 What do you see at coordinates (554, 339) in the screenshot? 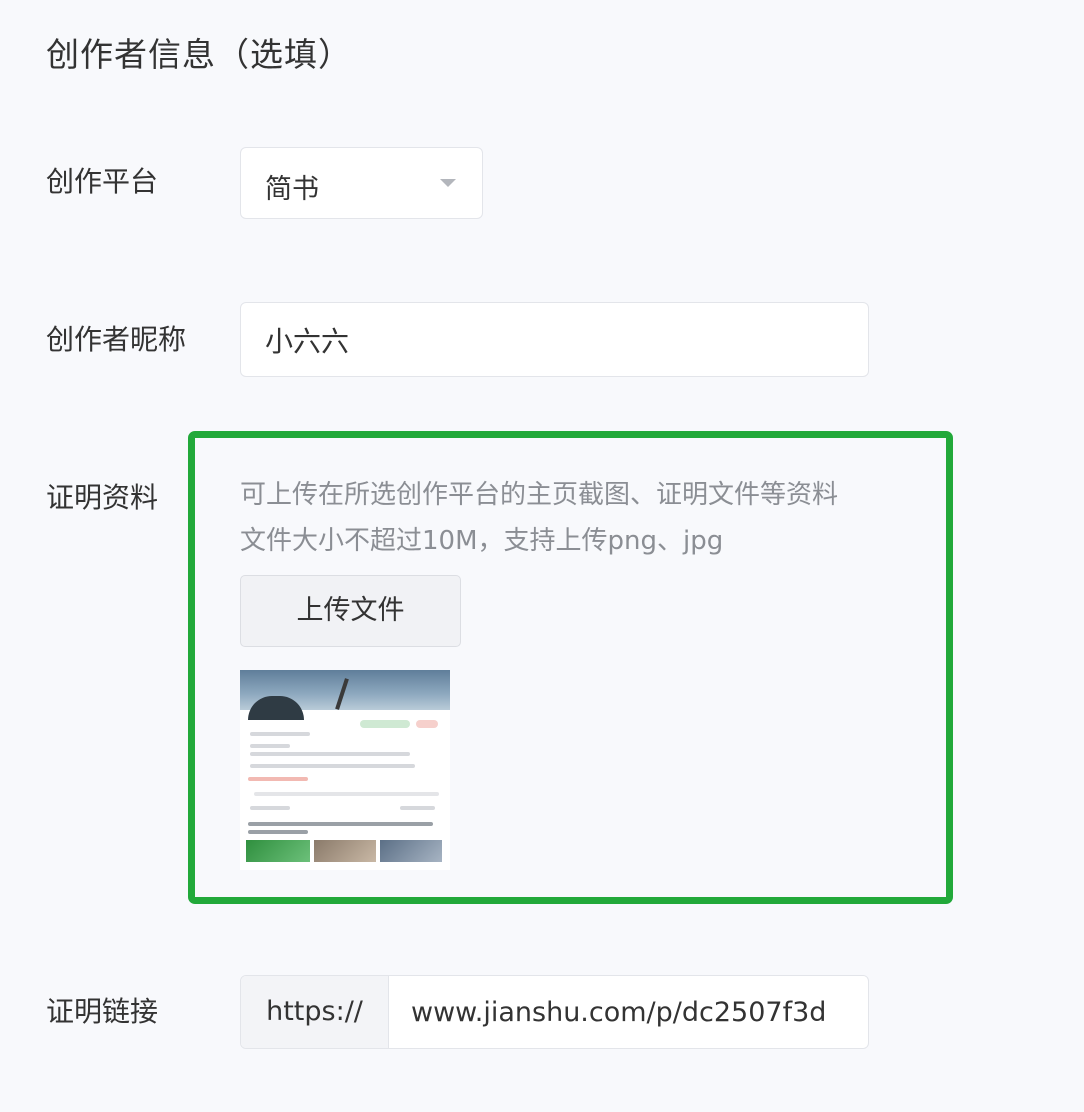
I see `nickname-input` at bounding box center [554, 339].